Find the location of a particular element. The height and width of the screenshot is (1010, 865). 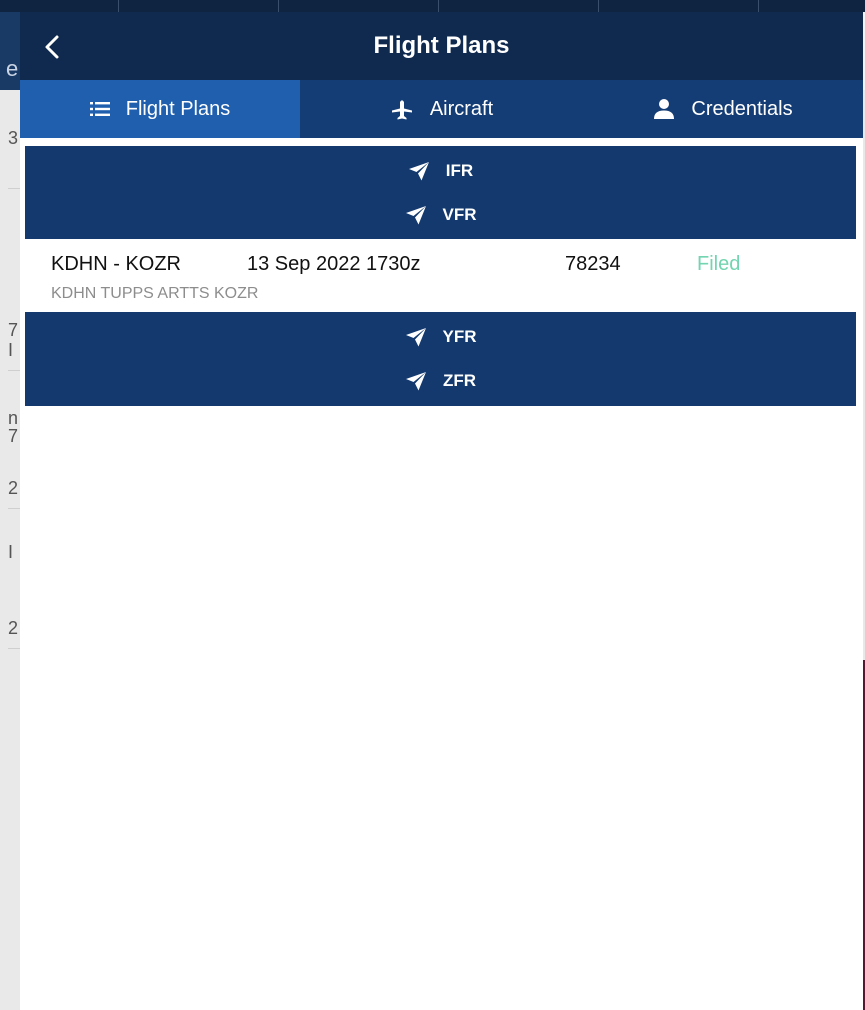

flight-plan-route: KDHN - KOZR is located at coordinates (116, 264).